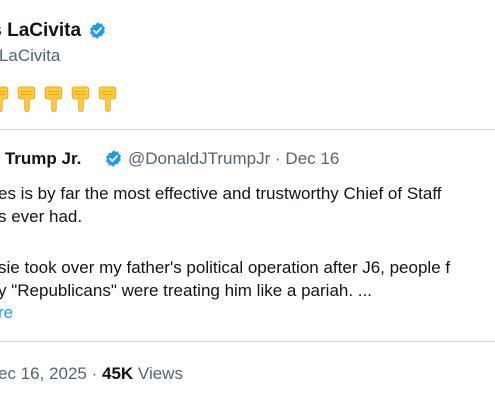 Image resolution: width=495 pixels, height=400 pixels. I want to click on tweet-meta: ec 16, 2025 · 45K Views, so click(91, 374).